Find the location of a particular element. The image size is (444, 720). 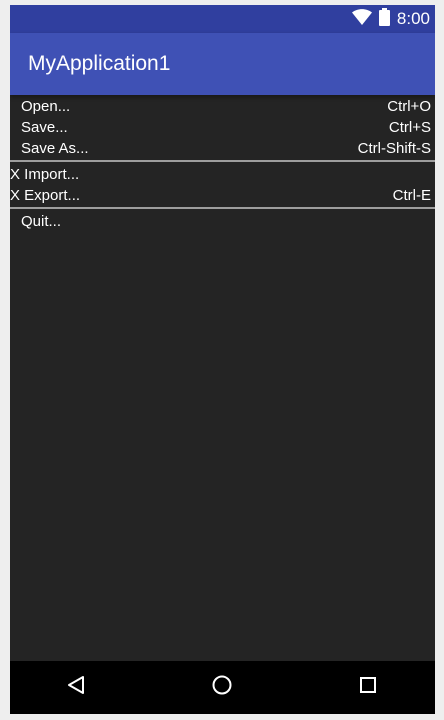

menu-item-shortcut: Ctrl-E is located at coordinates (411, 195).